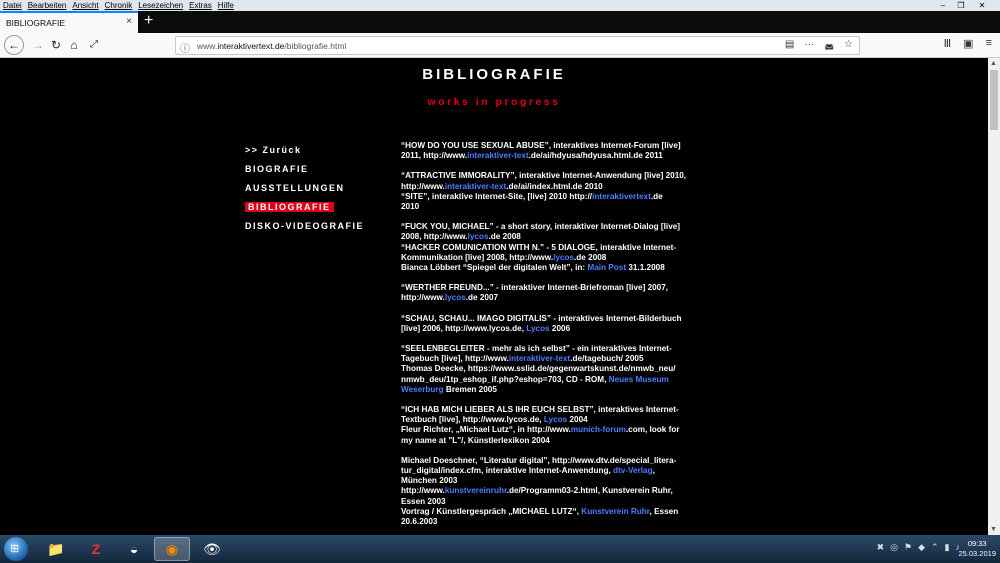 This screenshot has width=1000, height=563. I want to click on bibliography-text: 31.1.2008, so click(645, 268).